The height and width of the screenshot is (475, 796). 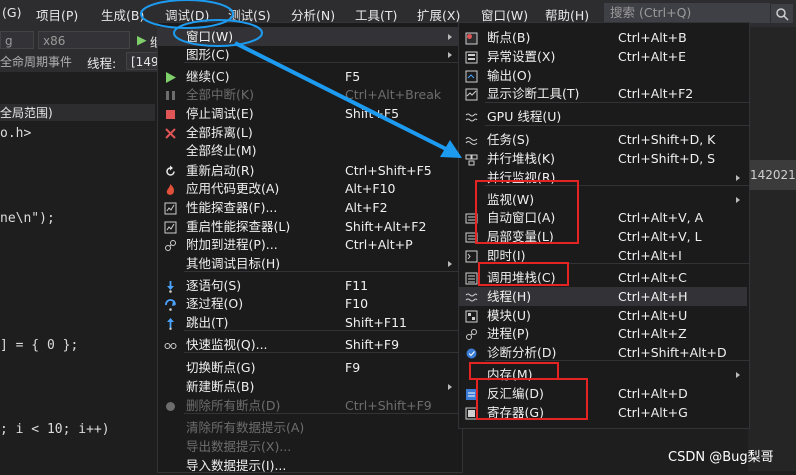 What do you see at coordinates (721, 457) in the screenshot?
I see `watermark: CSDN @Bug梨哥` at bounding box center [721, 457].